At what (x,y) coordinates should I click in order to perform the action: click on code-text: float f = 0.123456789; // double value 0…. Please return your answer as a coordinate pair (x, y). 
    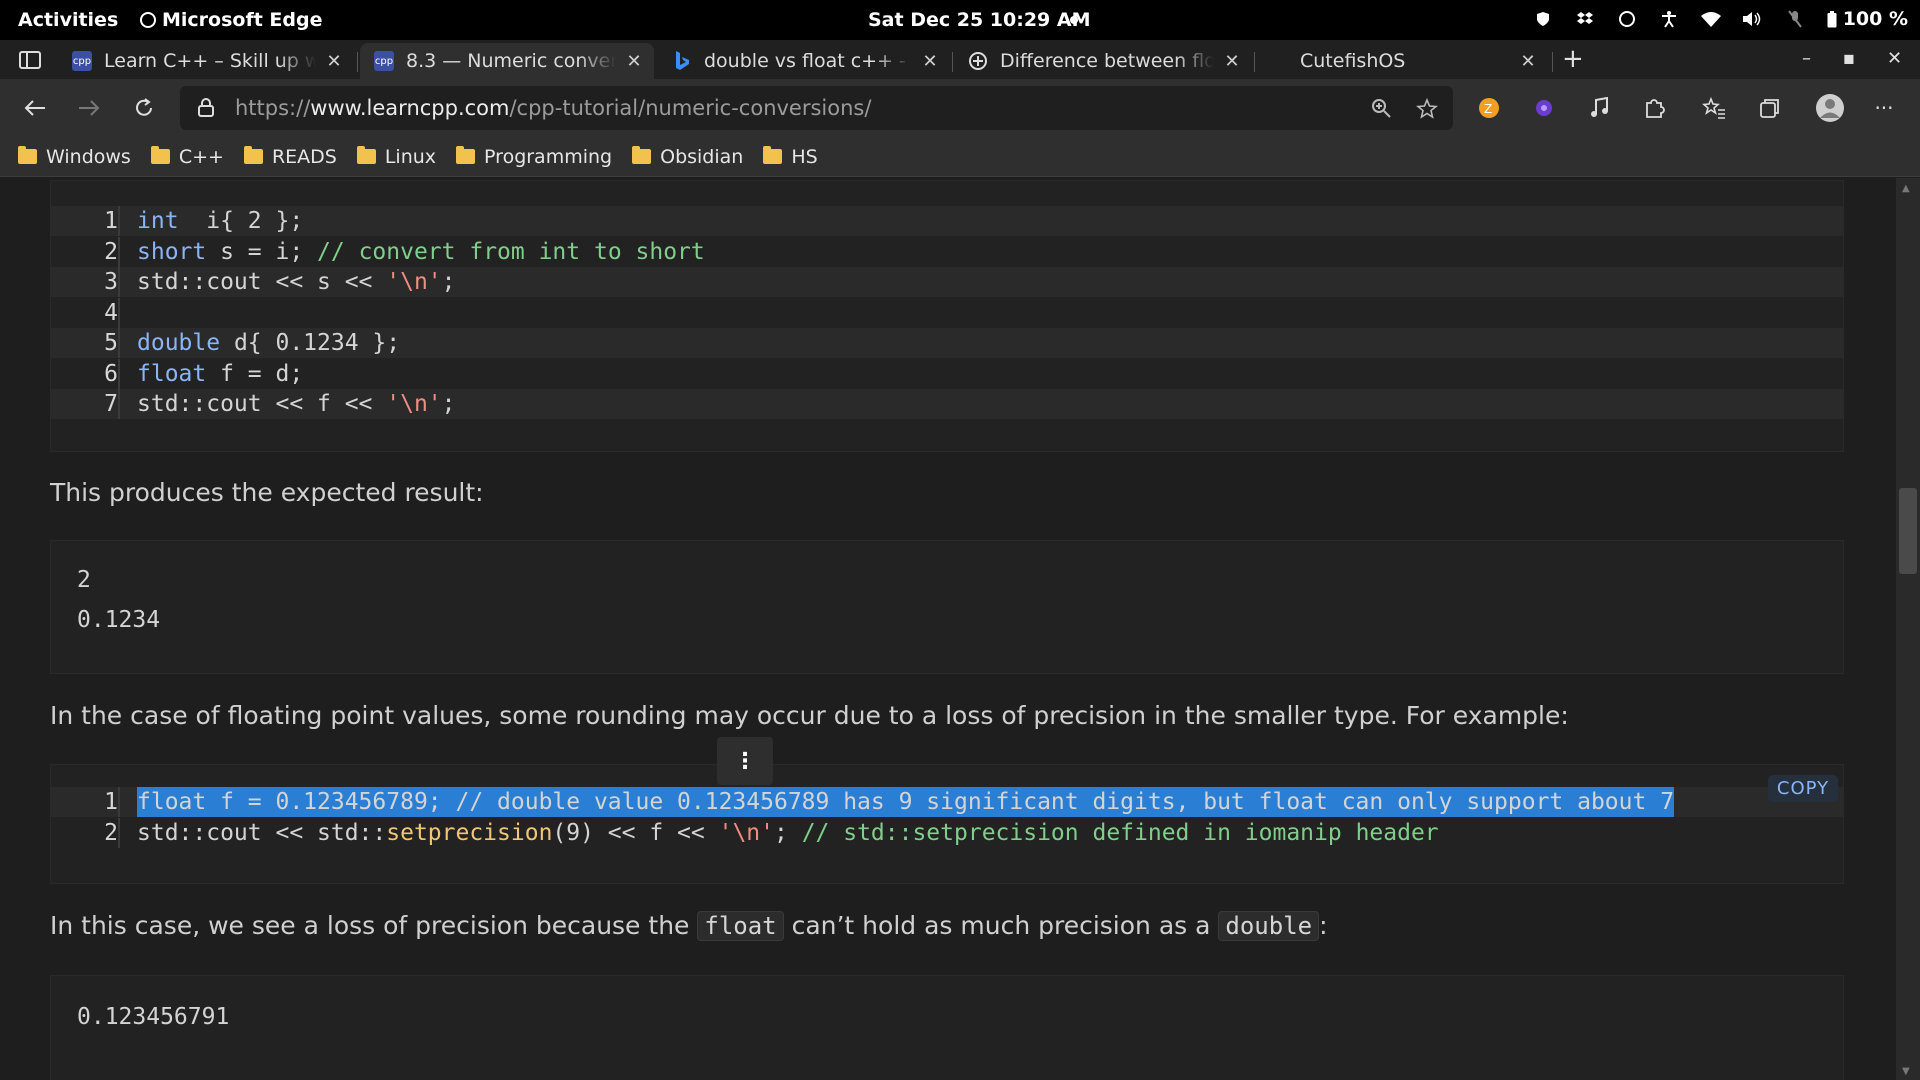
    Looking at the image, I should click on (906, 802).